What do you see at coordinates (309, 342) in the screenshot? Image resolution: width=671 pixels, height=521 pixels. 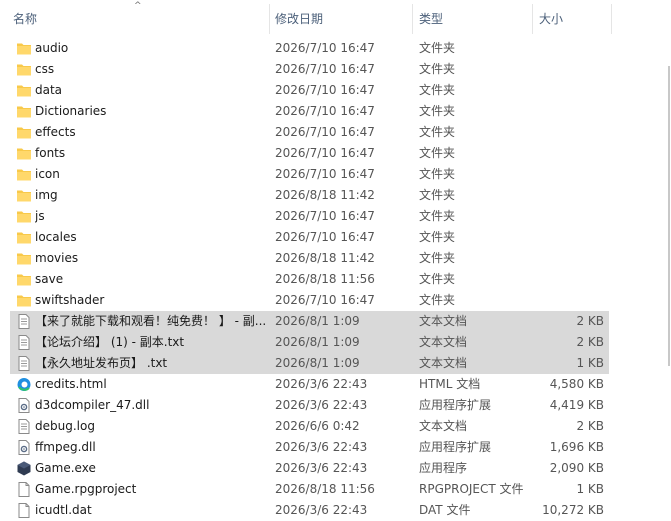 I see `file-row: 【论坛介绍】 (1) - 副本.txt 2026/8/1 1:09 文本文档 2 KB` at bounding box center [309, 342].